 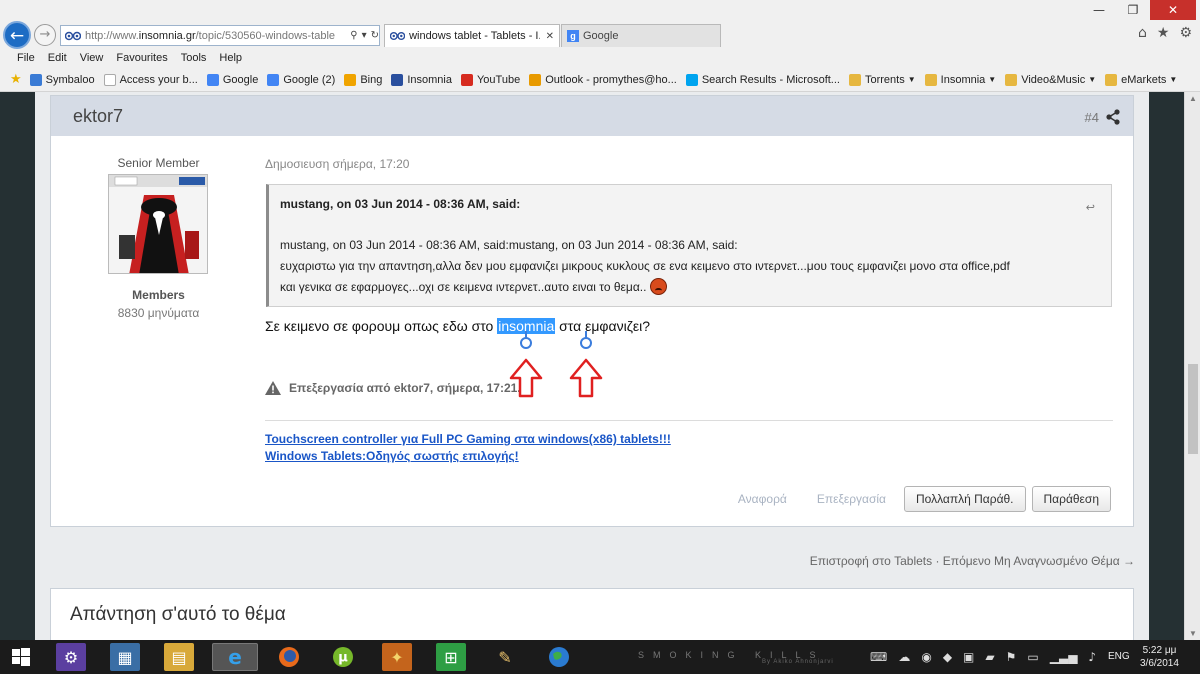 I want to click on title-bar: — ❐ ✕, so click(x=600, y=11).